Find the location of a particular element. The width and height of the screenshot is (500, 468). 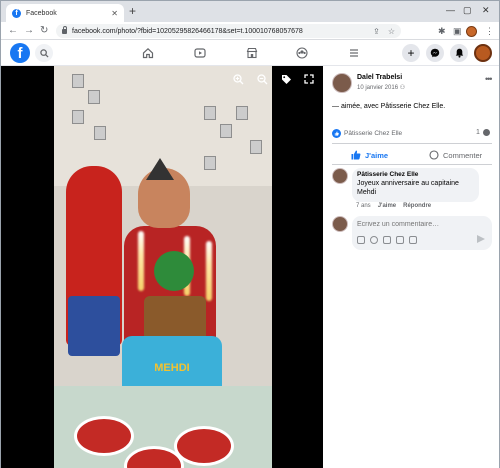

zoom-out-icon is located at coordinates (262, 79).